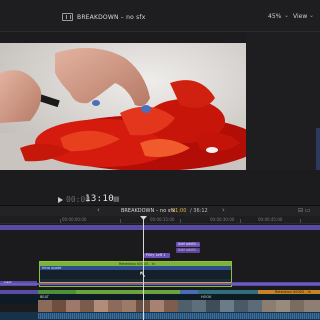 This screenshot has width=320, height=320. What do you see at coordinates (270, 219) in the screenshot?
I see `ruler-label: 00:00:45:00` at bounding box center [270, 219].